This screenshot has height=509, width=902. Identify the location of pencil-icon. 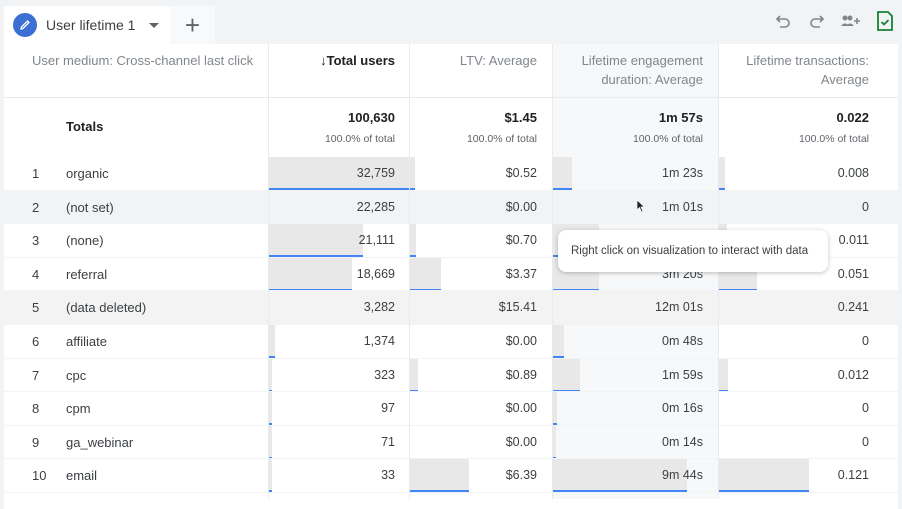
(25, 25).